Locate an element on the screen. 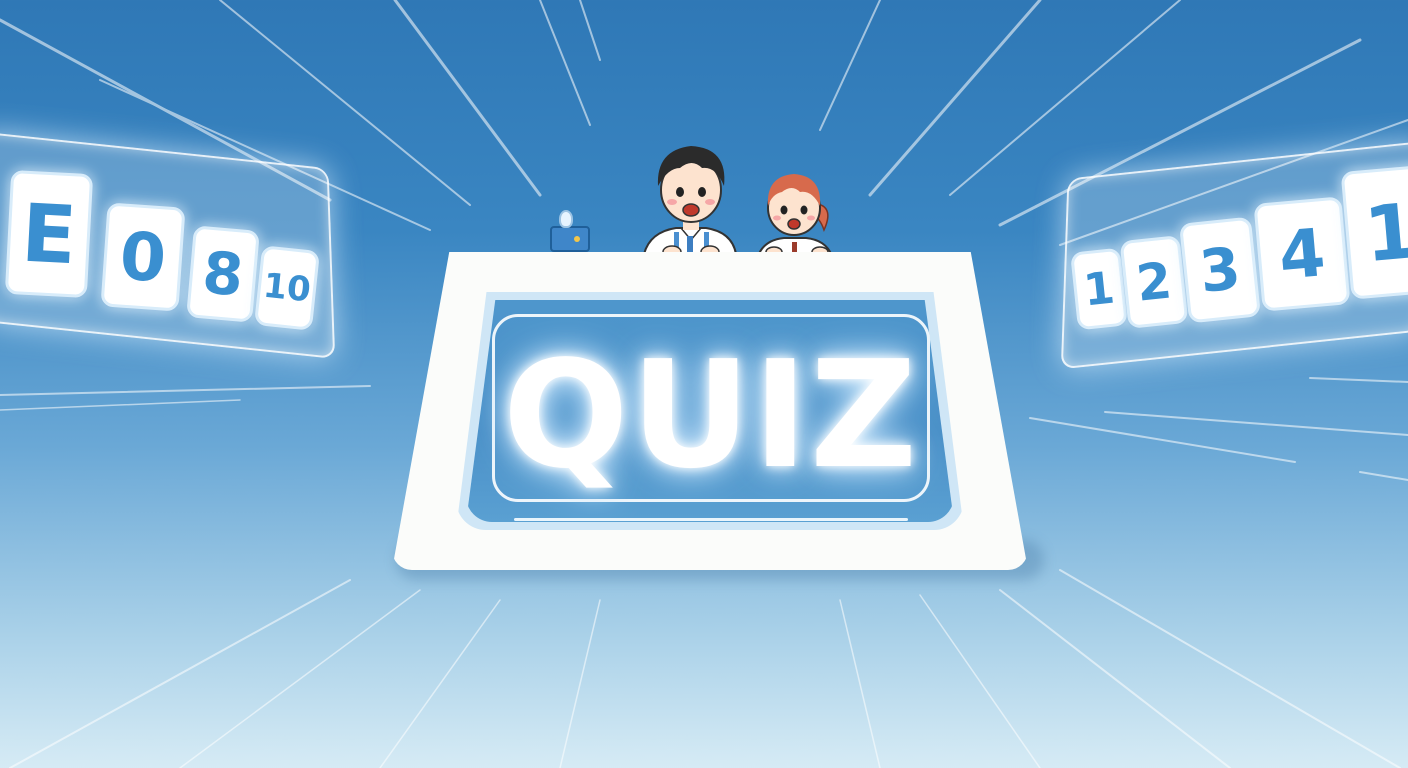 Image resolution: width=1408 pixels, height=768 pixels. buzzer-lamp-icon is located at coordinates (566, 219).